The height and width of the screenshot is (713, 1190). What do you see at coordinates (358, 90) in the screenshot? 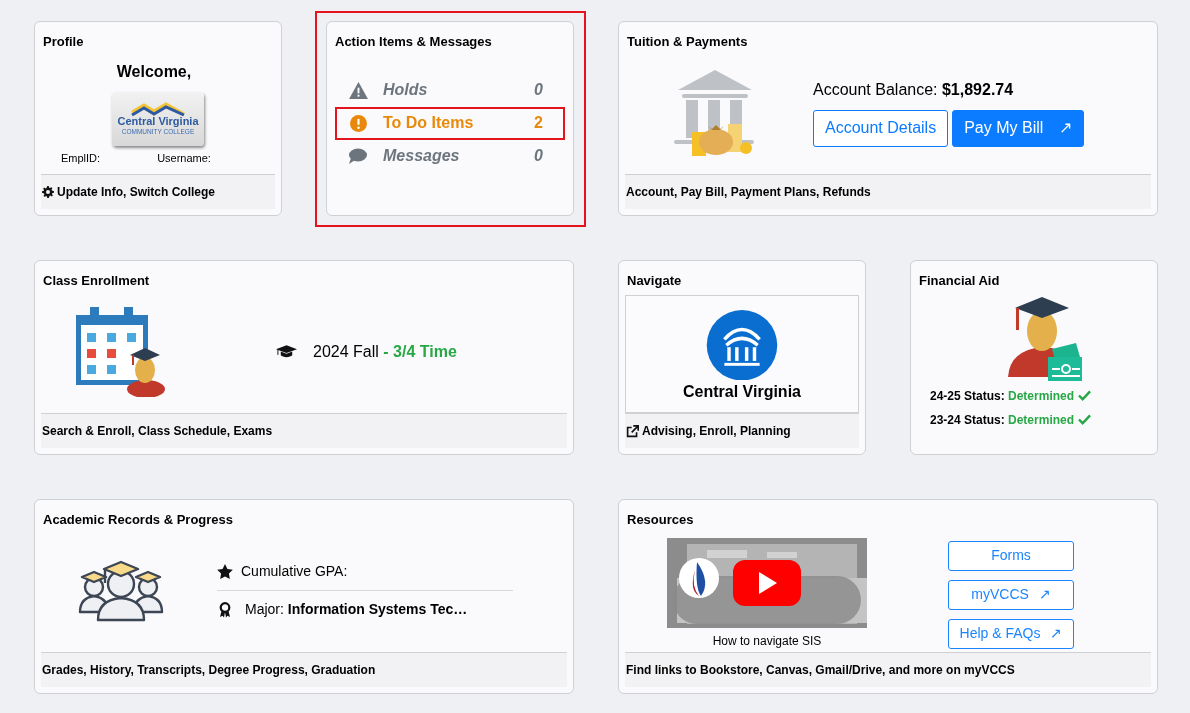
I see `warning-icon` at bounding box center [358, 90].